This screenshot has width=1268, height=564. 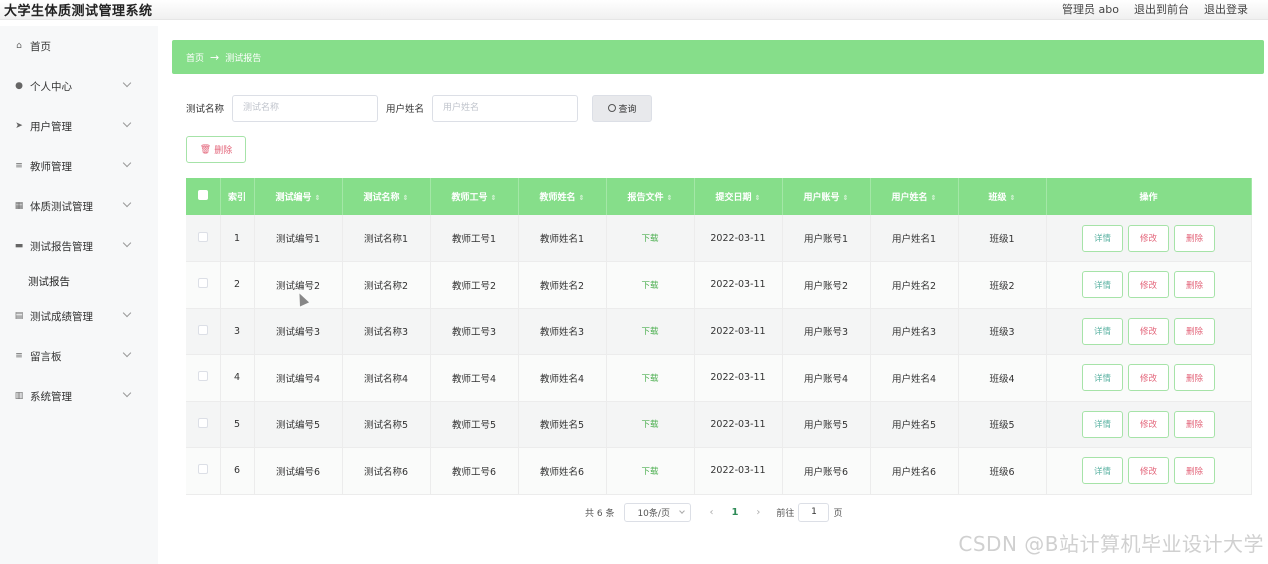 I want to click on cell-class: 班级6, so click(x=1002, y=471).